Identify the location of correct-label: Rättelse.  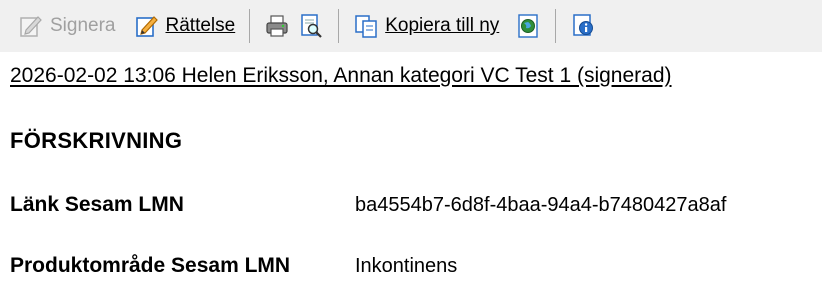
(200, 25).